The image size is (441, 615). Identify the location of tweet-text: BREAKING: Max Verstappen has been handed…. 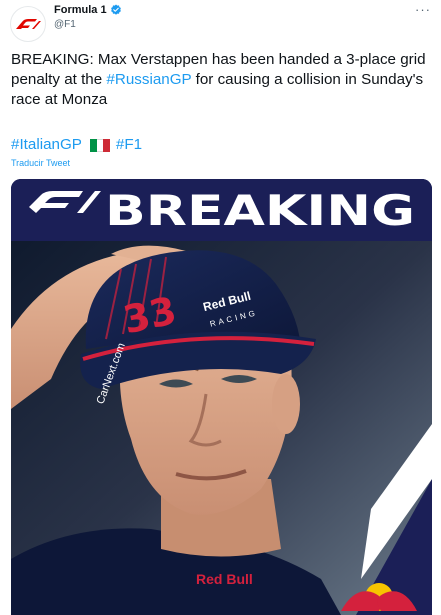
(221, 80).